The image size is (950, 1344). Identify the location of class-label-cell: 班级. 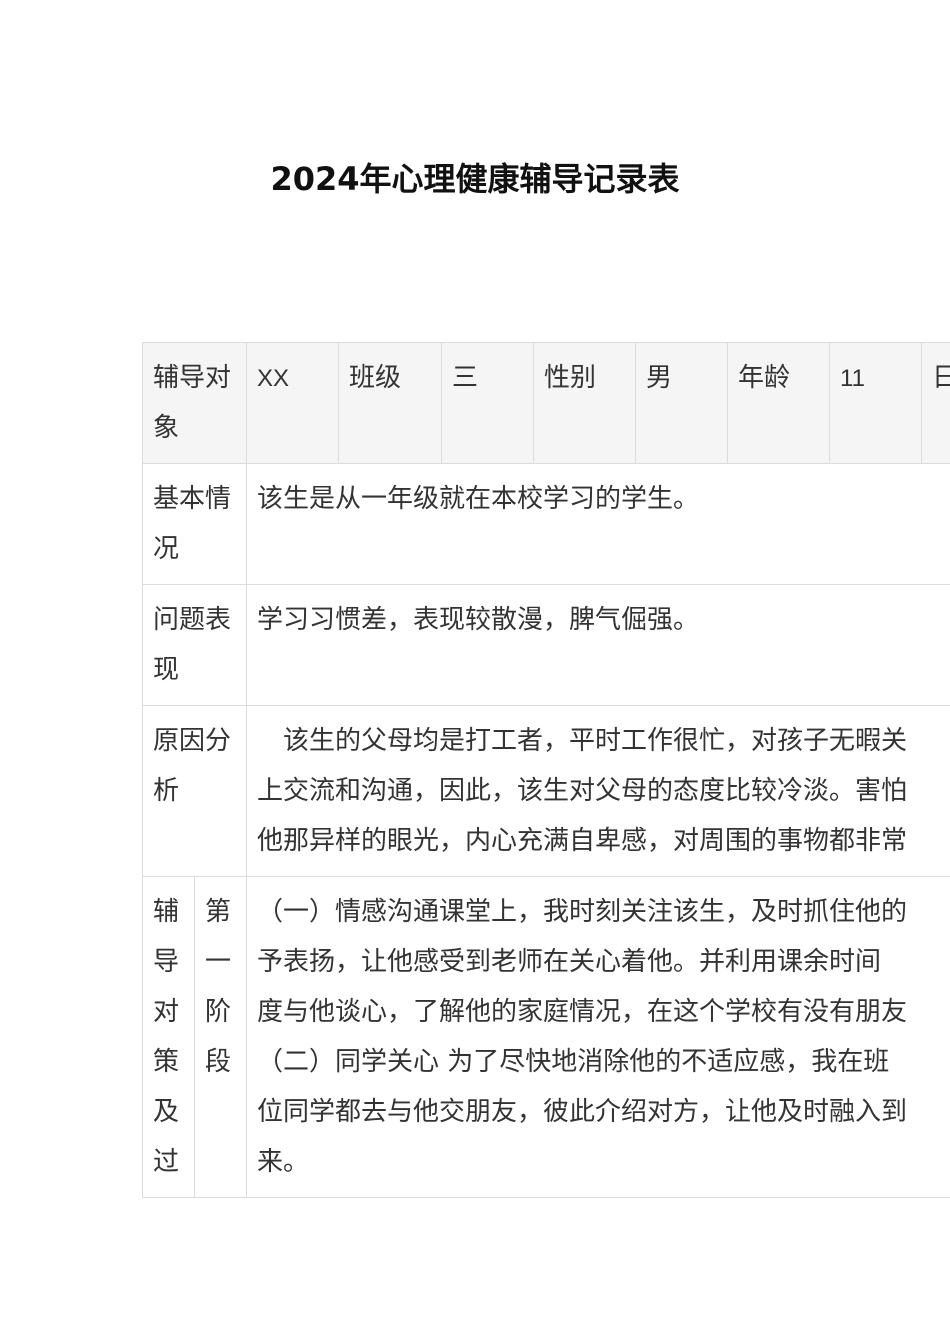
(390, 403).